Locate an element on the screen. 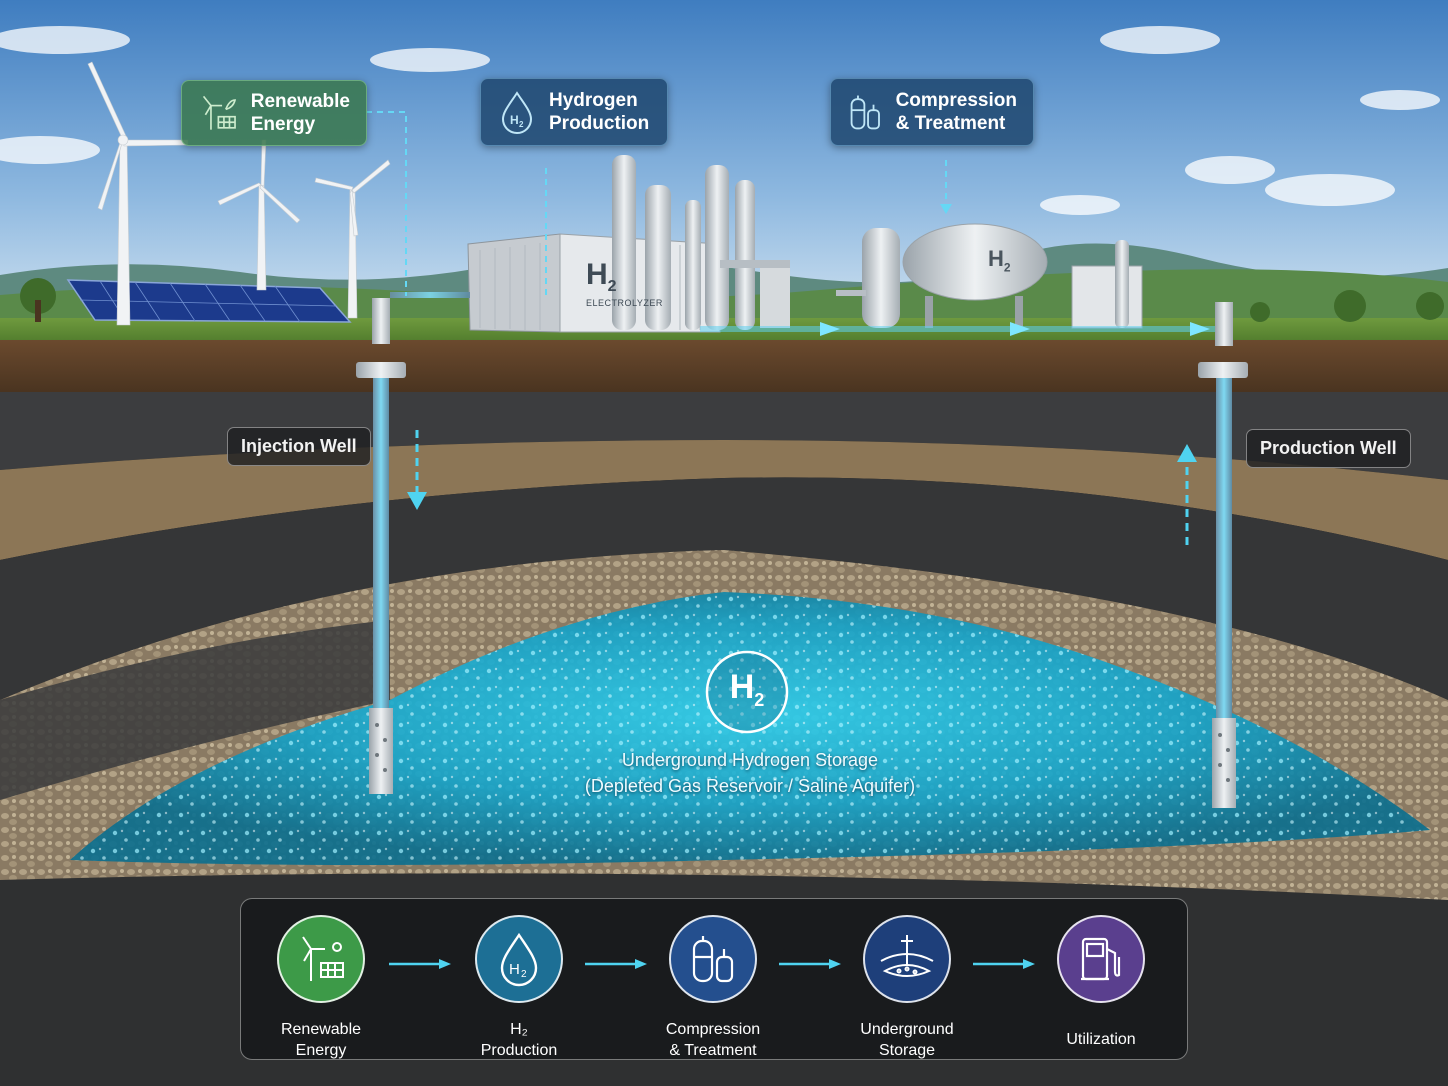 Image resolution: width=1448 pixels, height=1086 pixels. electrolyzer-h2: H2 is located at coordinates (601, 276).